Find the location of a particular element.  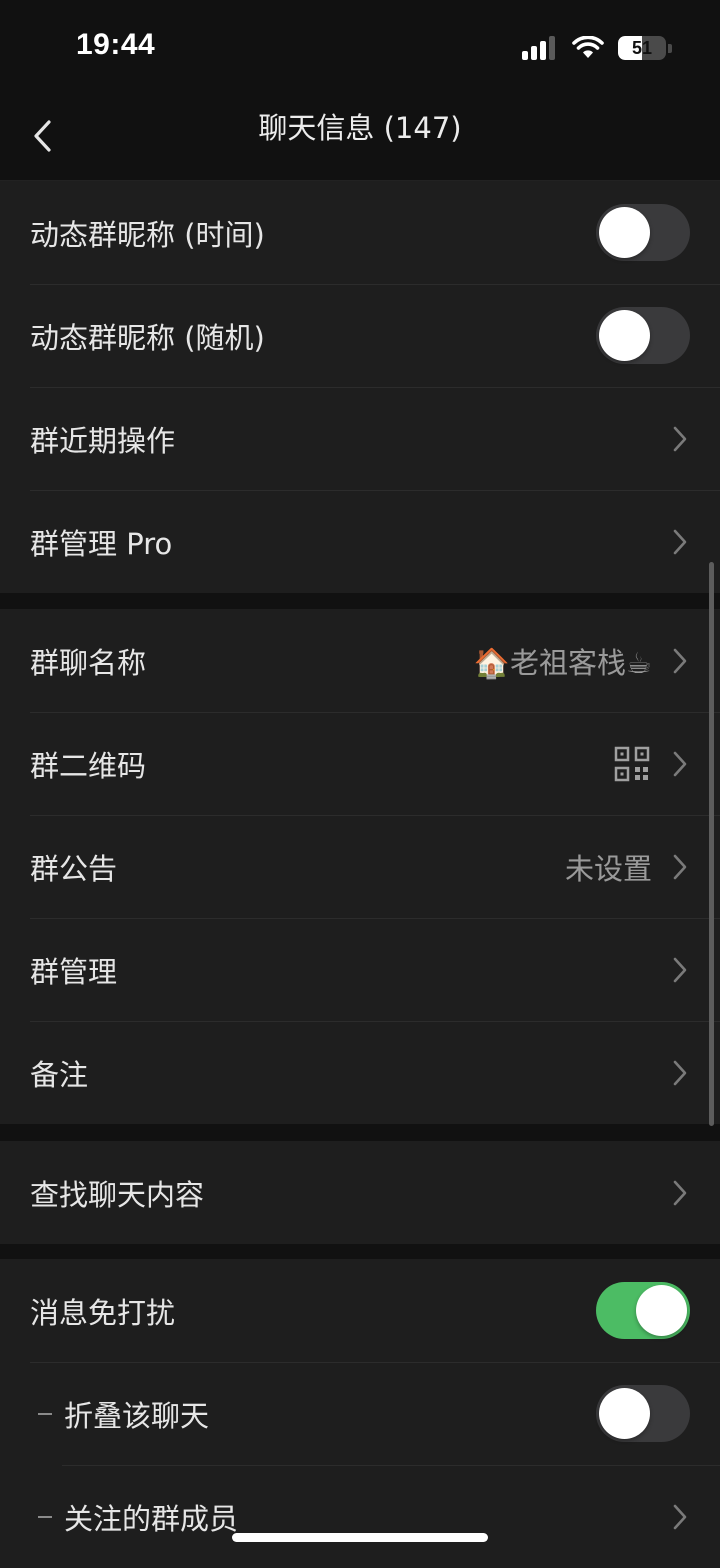

fold-chat-toggle is located at coordinates (643, 1413).